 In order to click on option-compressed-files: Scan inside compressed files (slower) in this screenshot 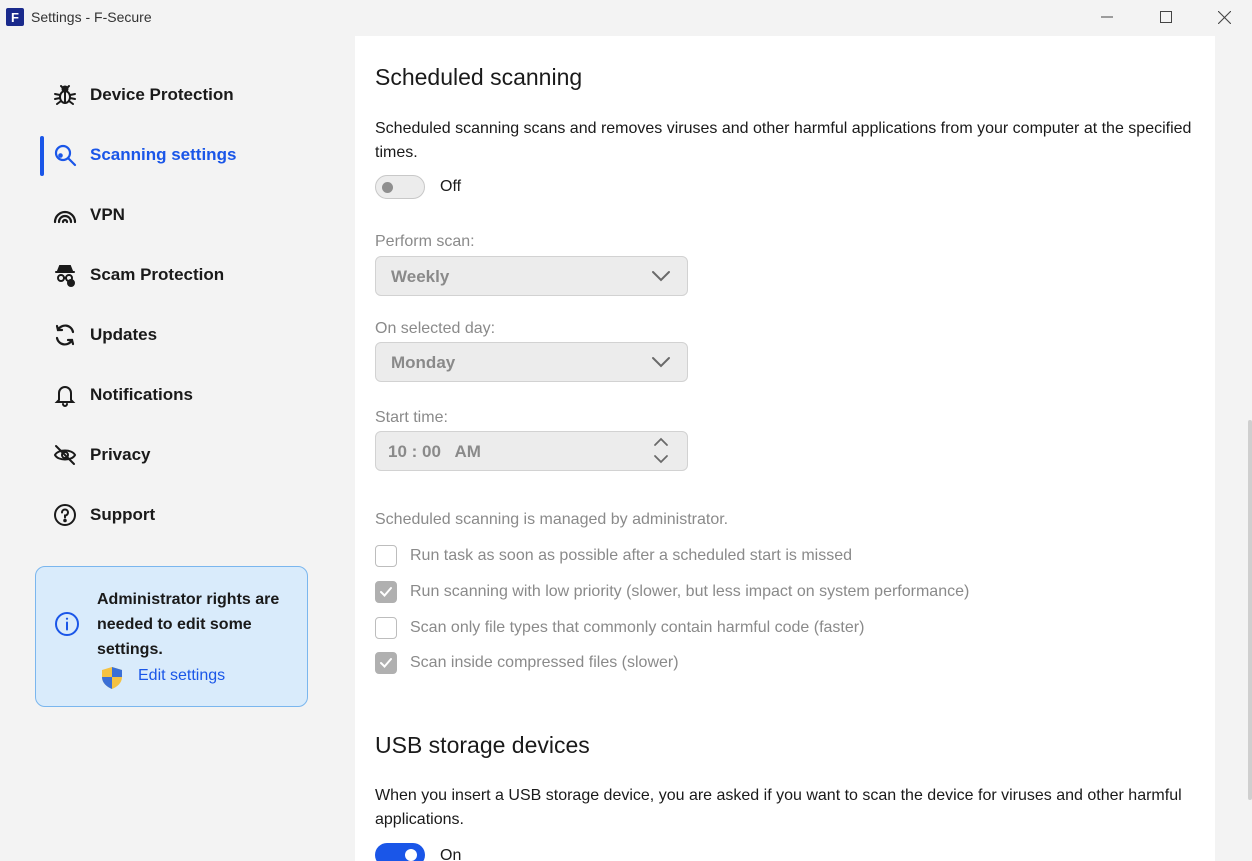, I will do `click(527, 663)`.